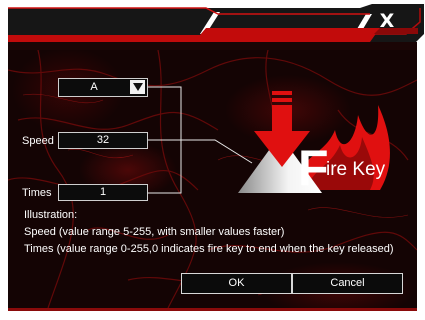 This screenshot has height=320, width=425. I want to click on close-icon: X, so click(387, 21).